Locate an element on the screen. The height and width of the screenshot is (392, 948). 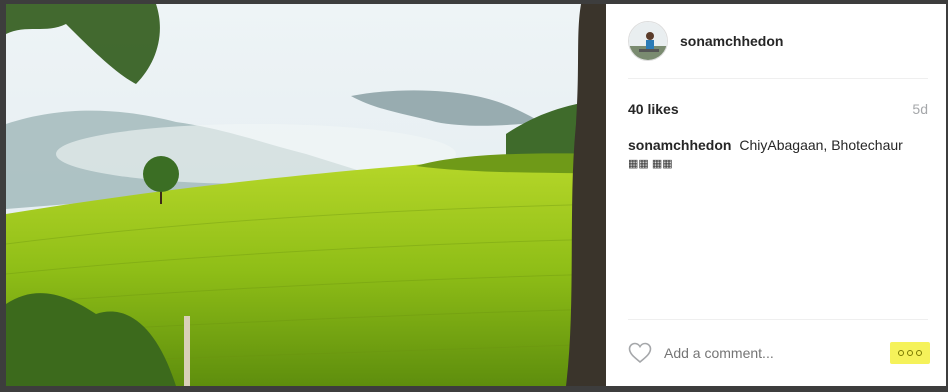
caption-username: sonamchhedon is located at coordinates (679, 145).